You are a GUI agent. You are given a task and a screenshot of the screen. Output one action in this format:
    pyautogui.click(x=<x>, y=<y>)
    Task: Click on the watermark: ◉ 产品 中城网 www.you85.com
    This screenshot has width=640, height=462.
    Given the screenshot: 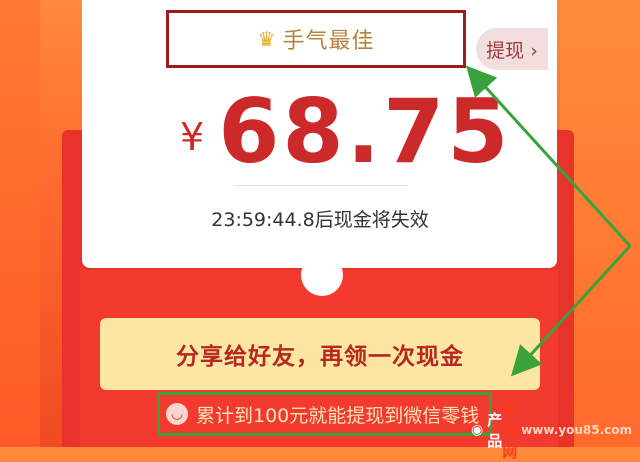 What is the action you would take?
    pyautogui.click(x=555, y=431)
    